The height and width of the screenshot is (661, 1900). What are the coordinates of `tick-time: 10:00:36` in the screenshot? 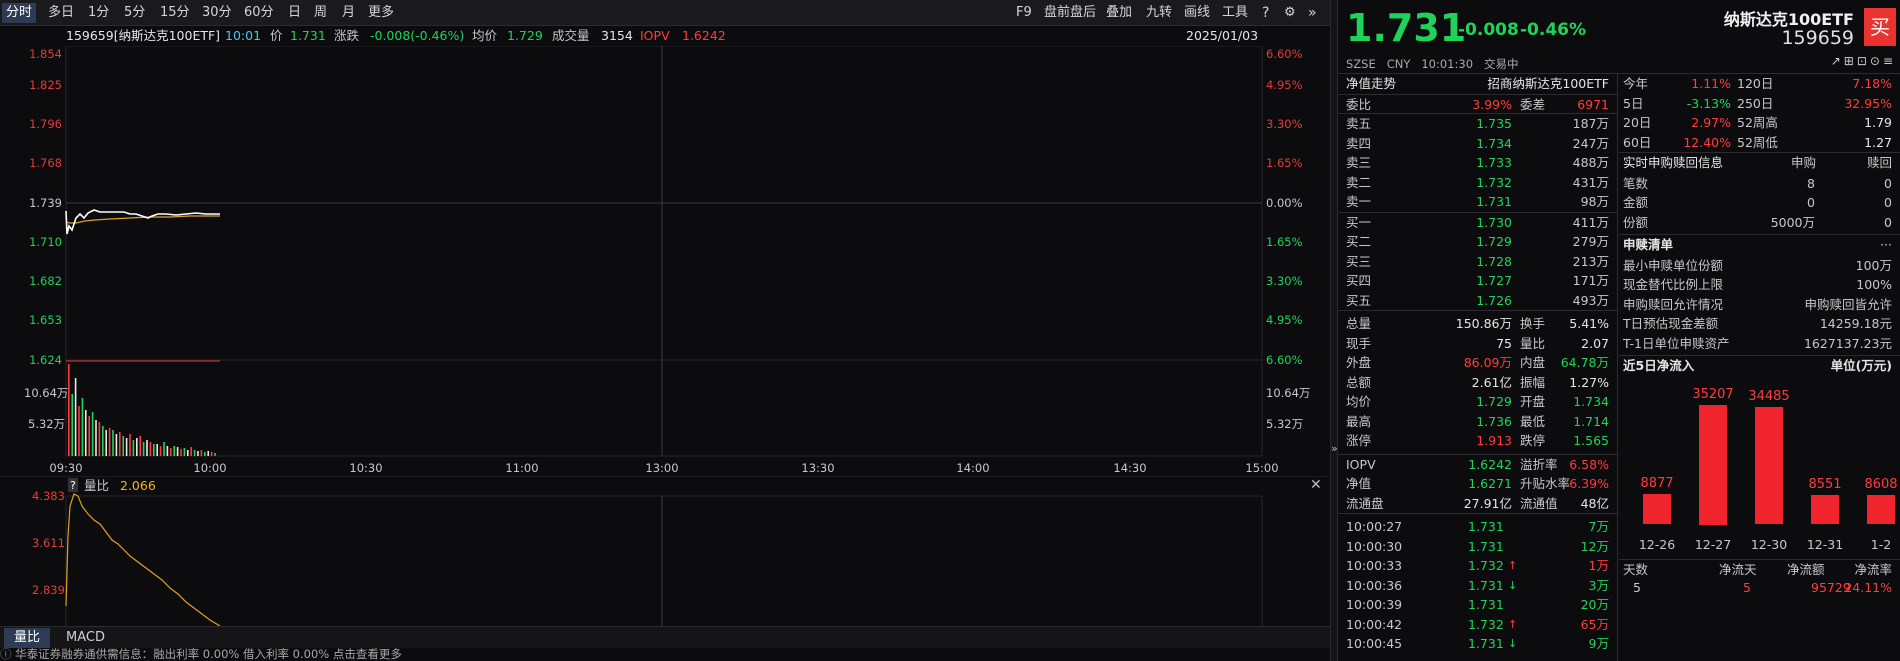 It's located at (1374, 585).